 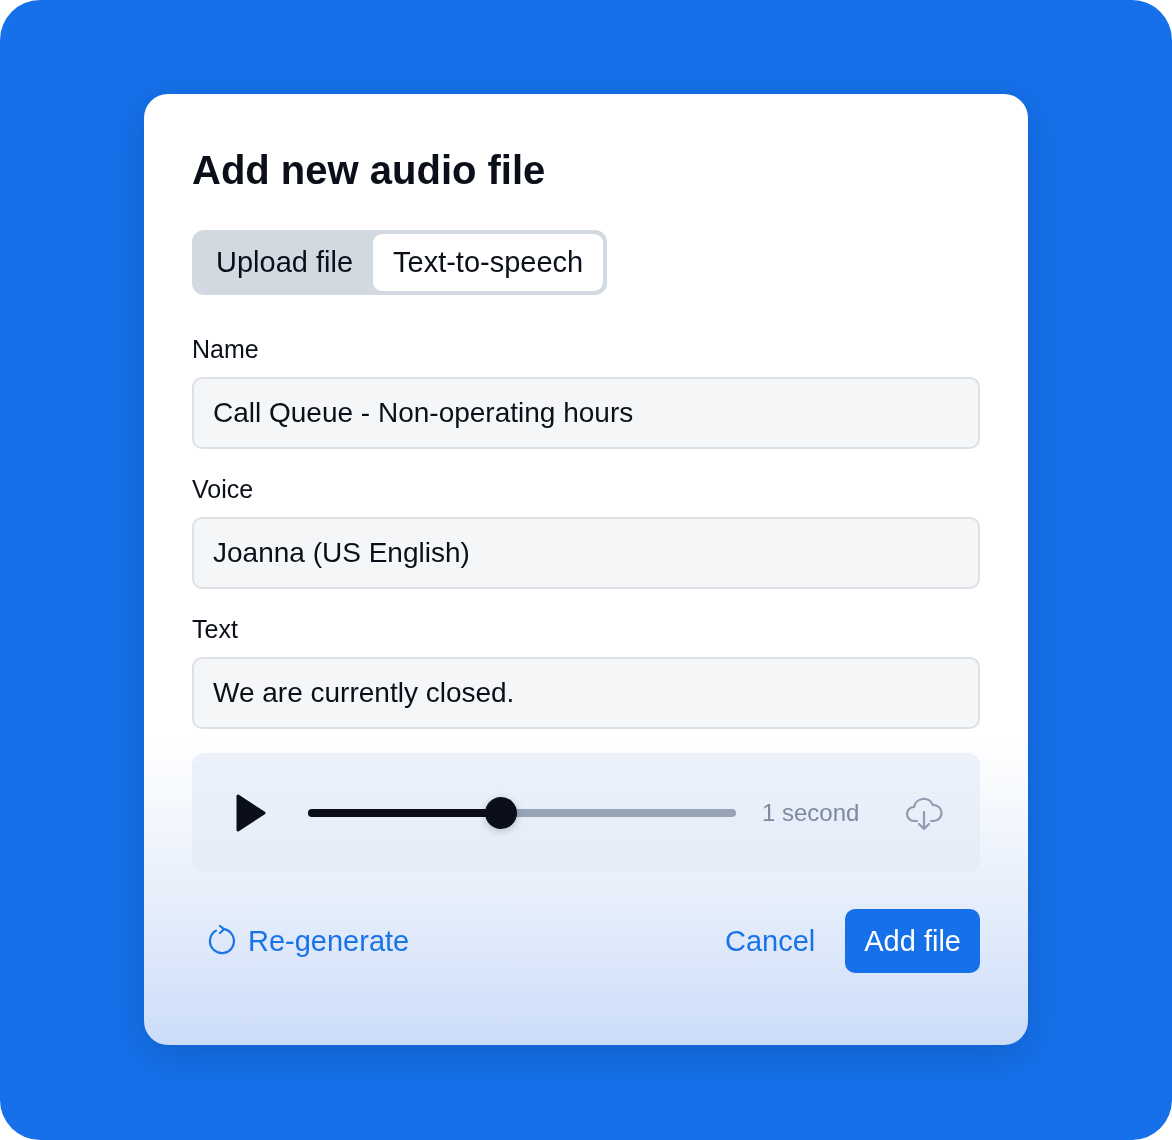 What do you see at coordinates (586, 553) in the screenshot?
I see `input-field: Joanna (US English)` at bounding box center [586, 553].